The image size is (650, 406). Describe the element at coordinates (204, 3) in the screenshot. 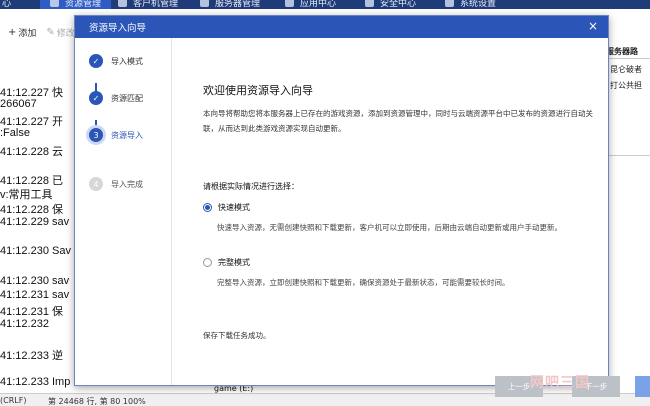

I see `server-icon` at that location.